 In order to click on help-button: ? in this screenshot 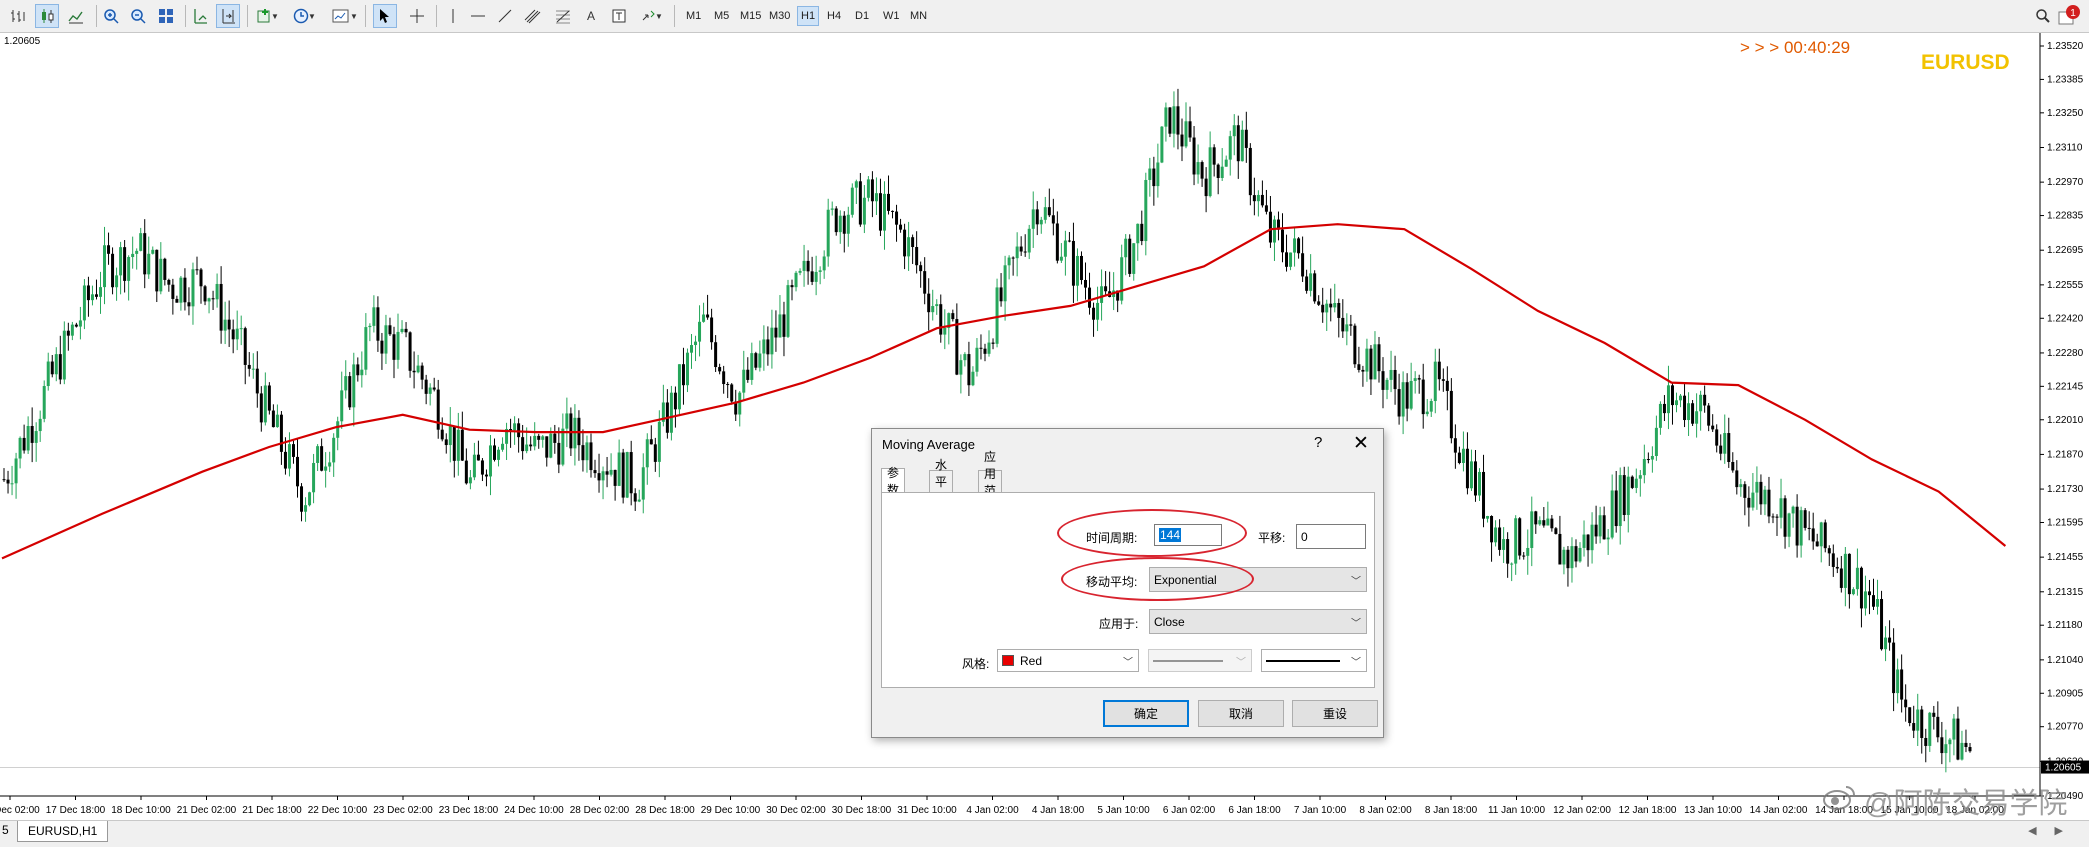, I will do `click(1318, 442)`.